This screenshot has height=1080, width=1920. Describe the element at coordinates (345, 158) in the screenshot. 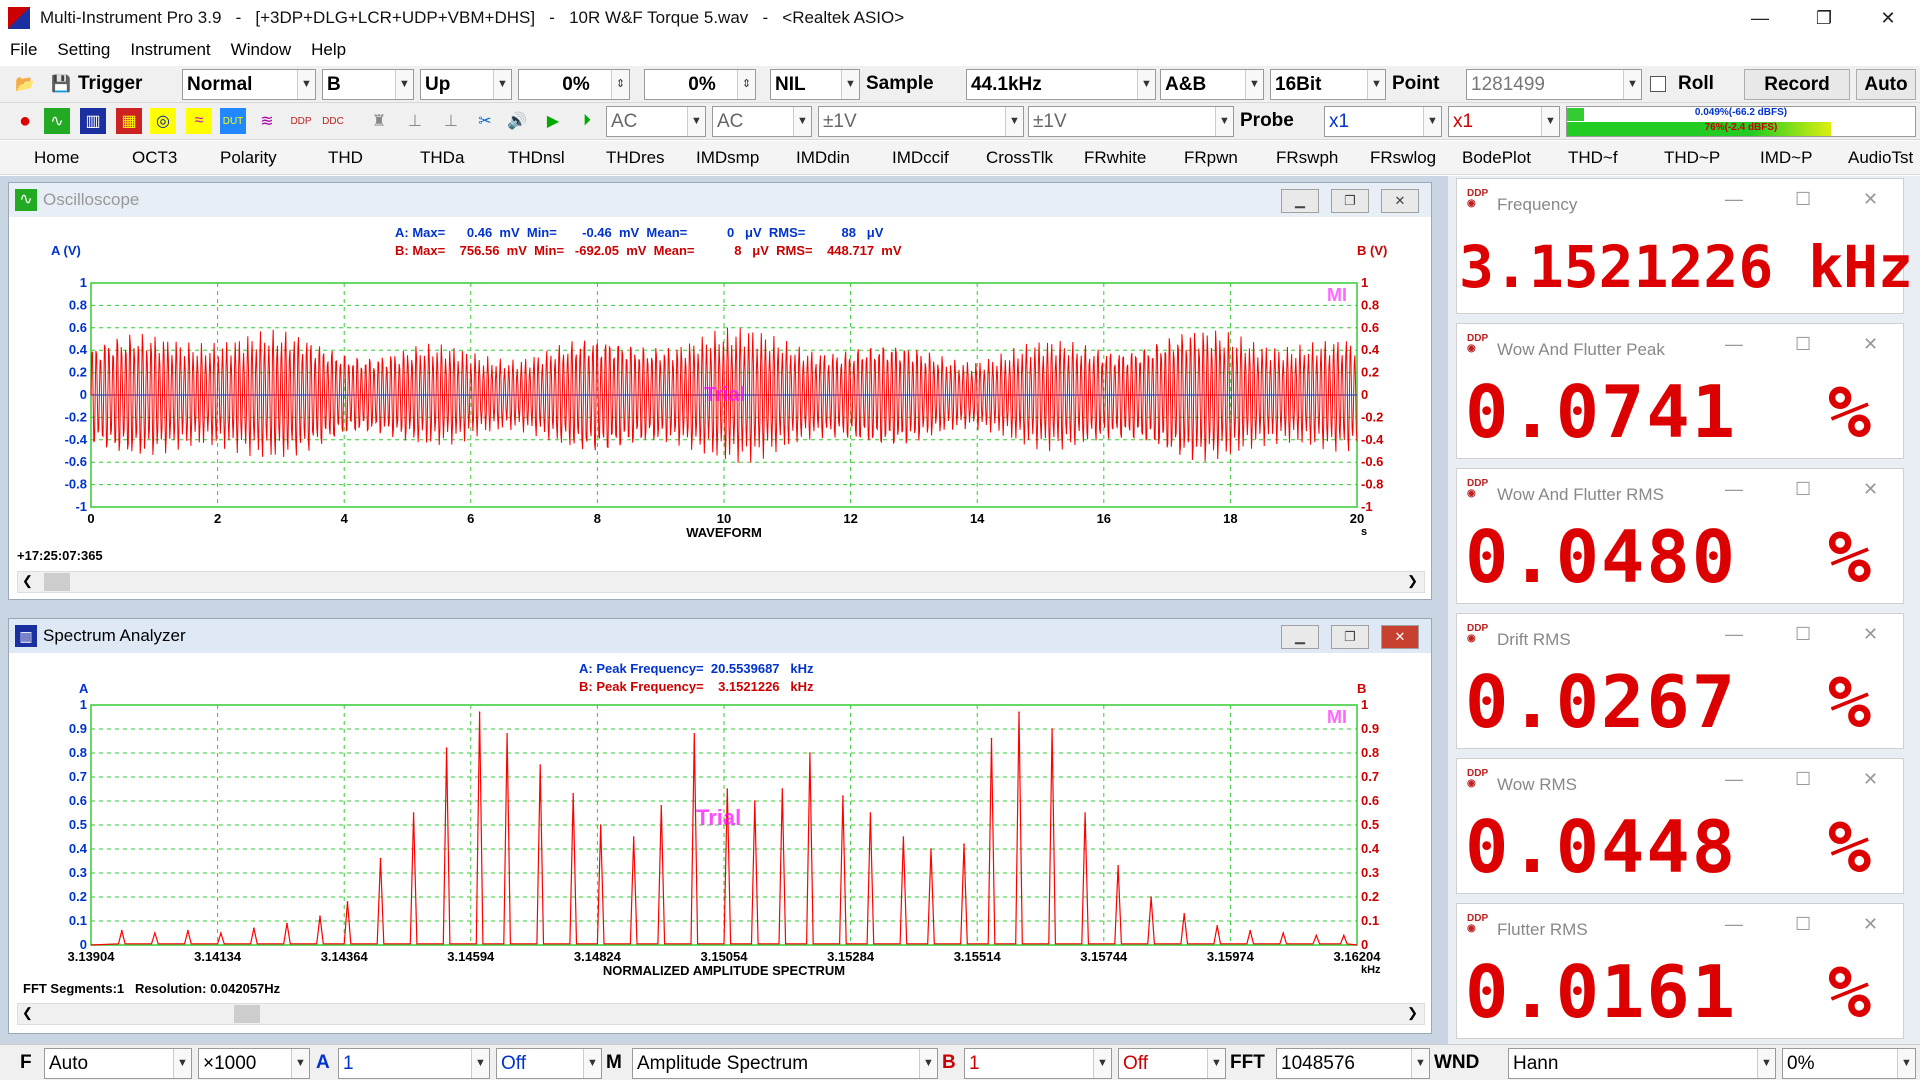

I see `tab-thd: THD` at that location.